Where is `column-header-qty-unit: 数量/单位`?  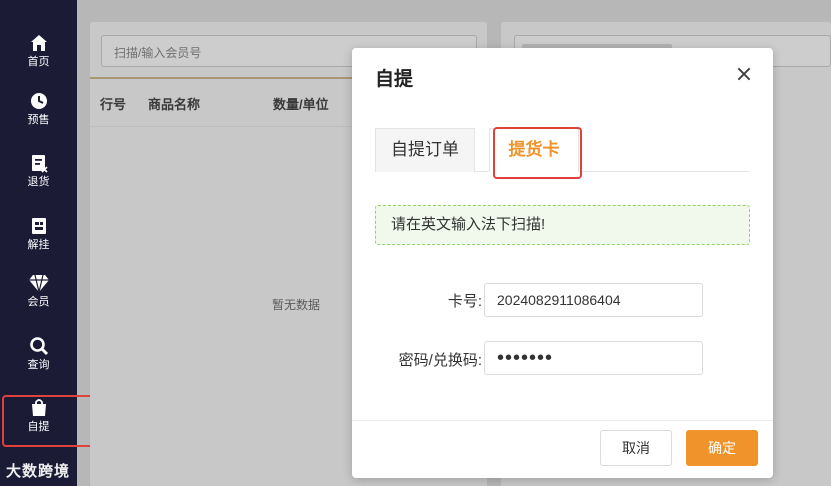
column-header-qty-unit: 数量/单位 is located at coordinates (301, 104).